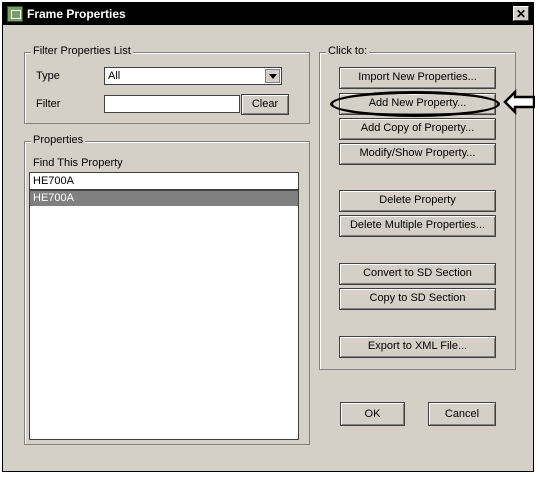 This screenshot has width=538, height=477. What do you see at coordinates (172, 104) in the screenshot?
I see `filter-input` at bounding box center [172, 104].